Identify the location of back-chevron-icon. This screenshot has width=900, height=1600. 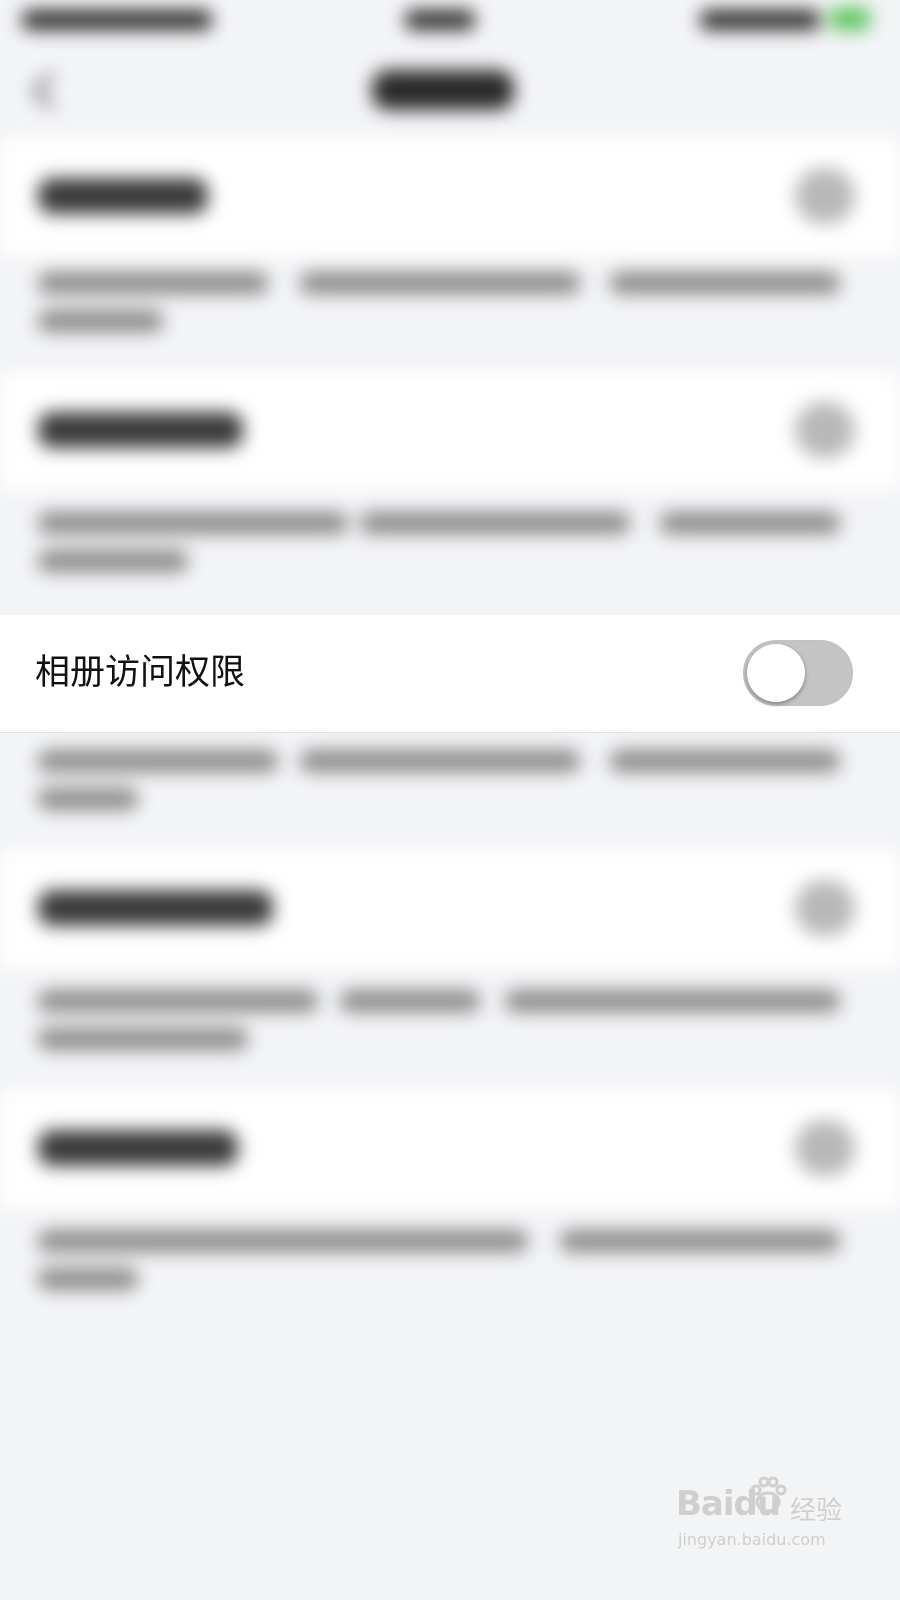
(51, 91).